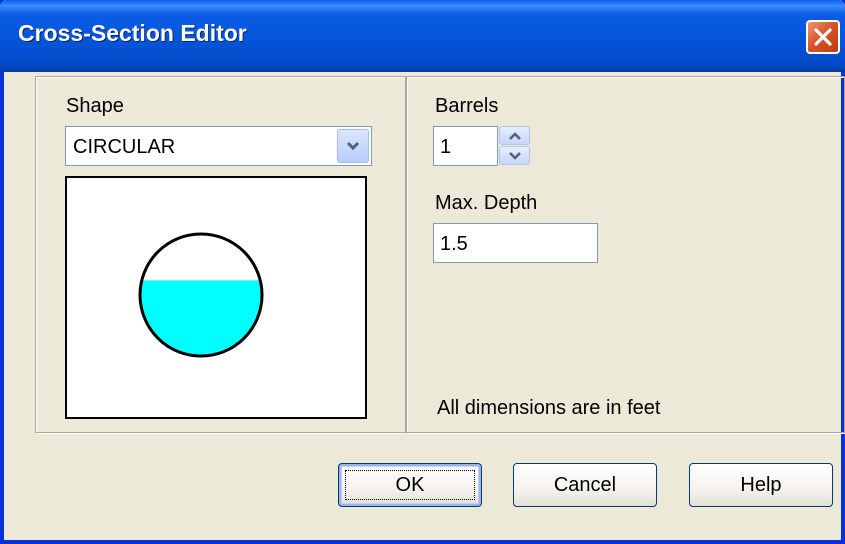 The image size is (845, 544). What do you see at coordinates (95, 106) in the screenshot?
I see `shape-label: Shape` at bounding box center [95, 106].